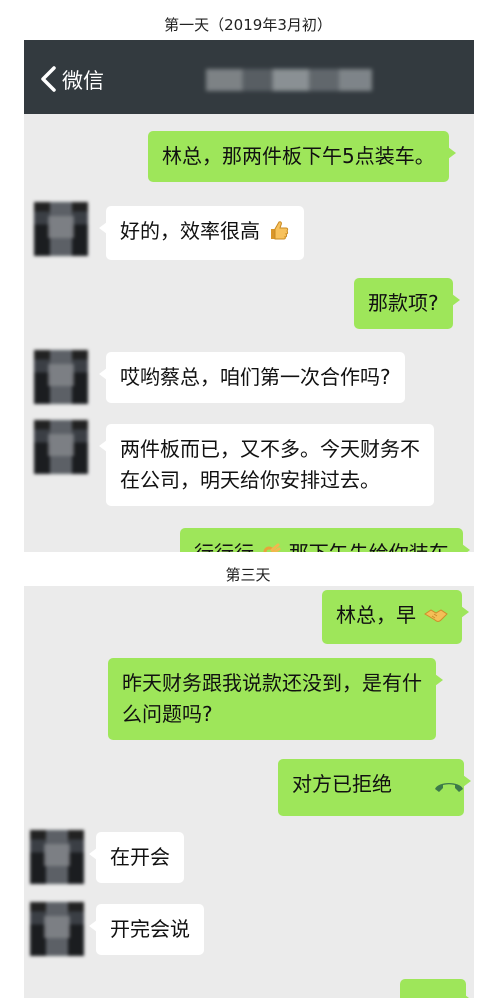 This screenshot has width=496, height=998. Describe the element at coordinates (140, 857) in the screenshot. I see `message-text: 在开会` at that location.